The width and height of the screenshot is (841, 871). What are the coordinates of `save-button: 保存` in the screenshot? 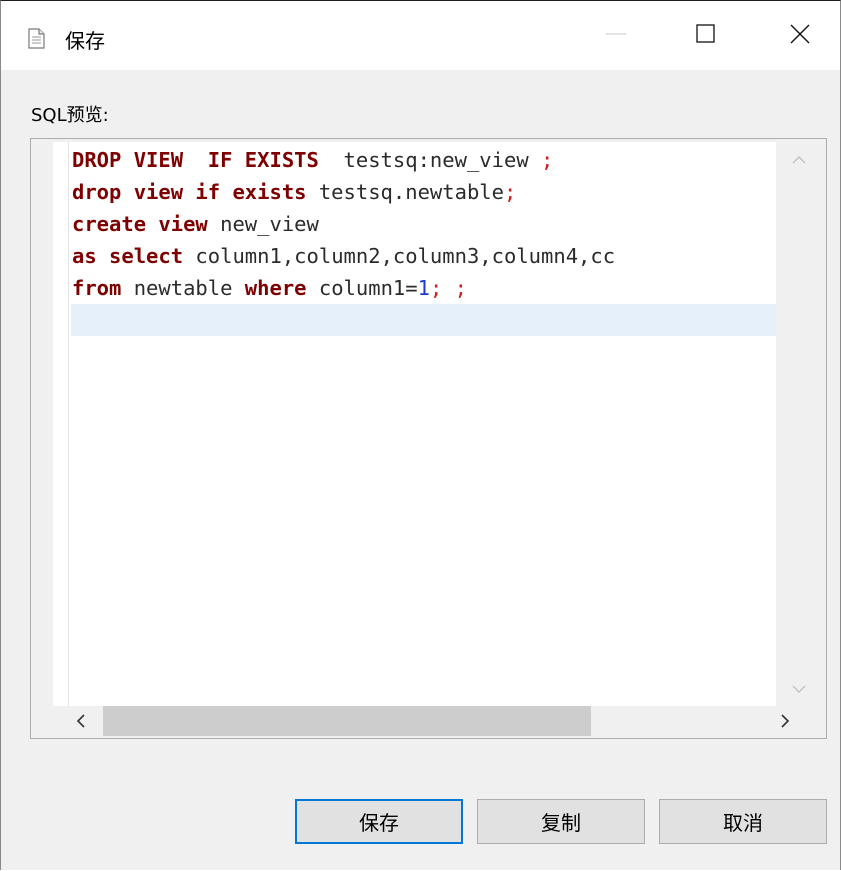 It's located at (379, 821).